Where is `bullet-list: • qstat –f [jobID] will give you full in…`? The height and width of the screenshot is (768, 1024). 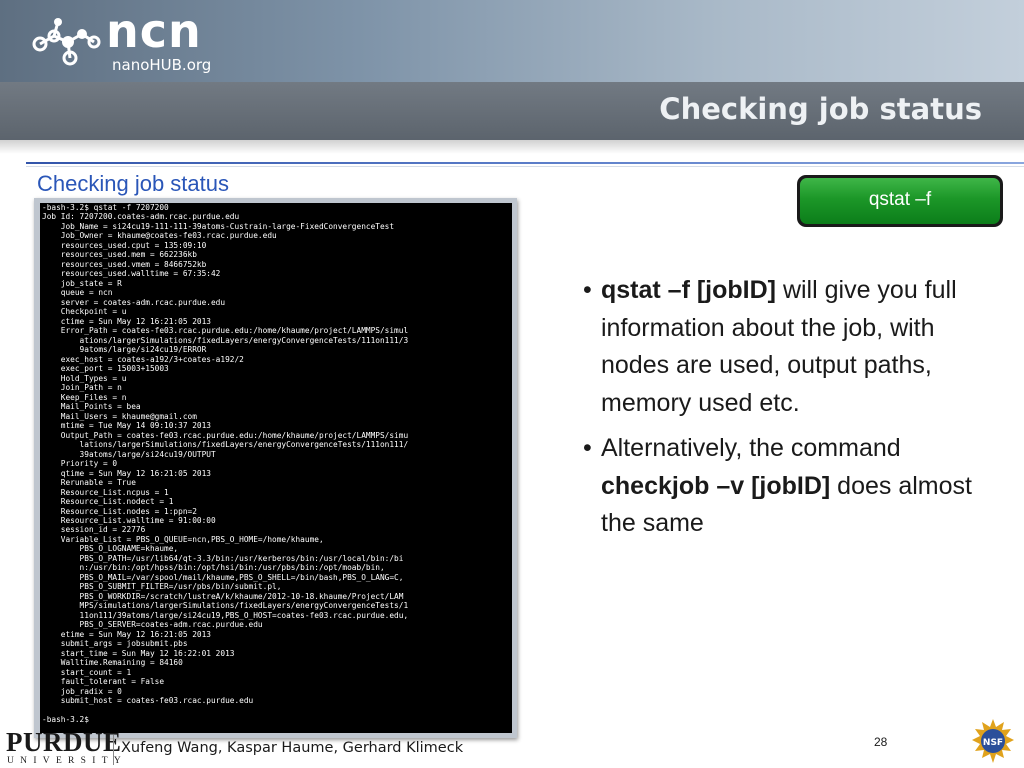 bullet-list: • qstat –f [jobID] will give you full in… is located at coordinates (793, 411).